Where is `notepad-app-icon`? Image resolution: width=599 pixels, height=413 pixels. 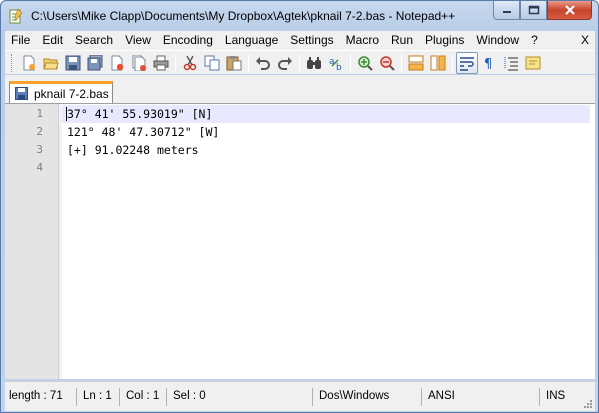 notepad-app-icon is located at coordinates (16, 16).